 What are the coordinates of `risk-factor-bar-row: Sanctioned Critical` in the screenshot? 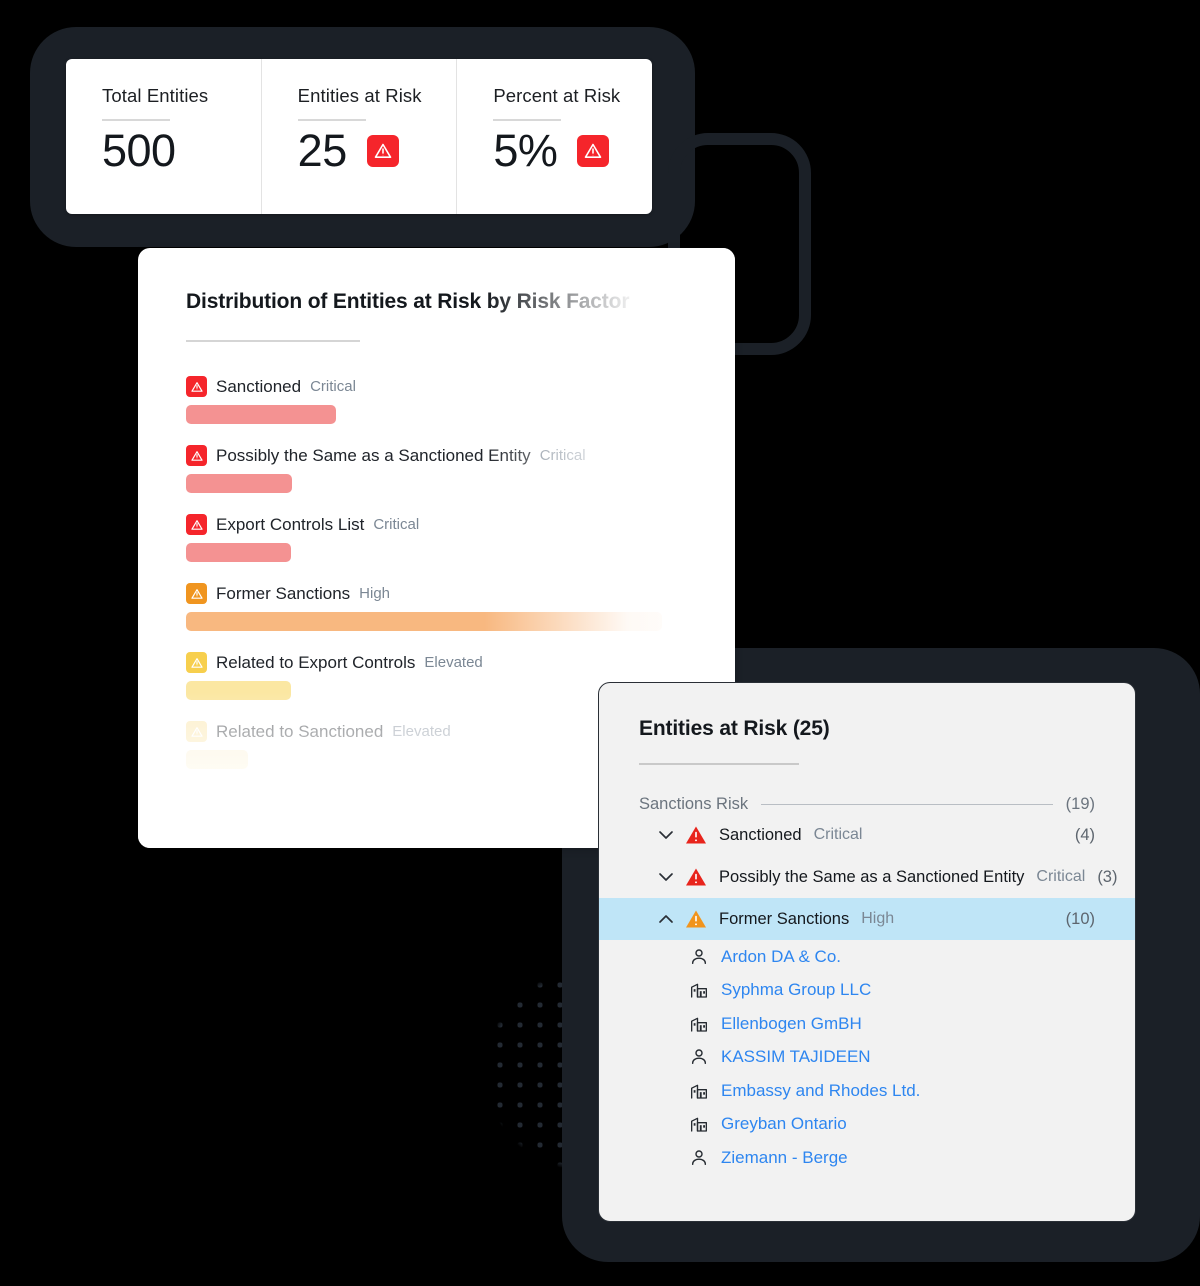 It's located at (460, 400).